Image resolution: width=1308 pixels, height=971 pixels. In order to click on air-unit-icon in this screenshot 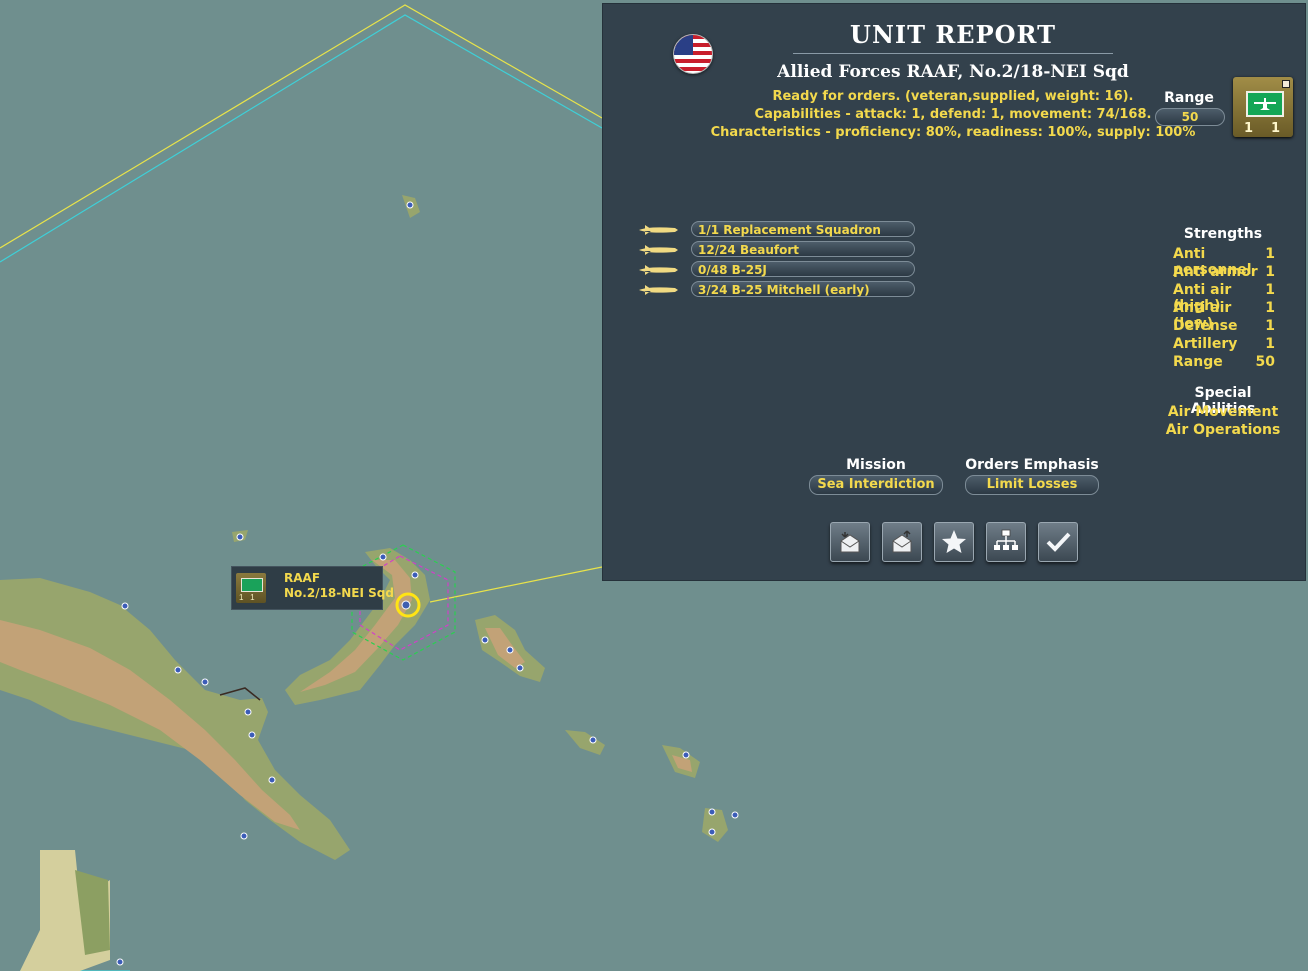, I will do `click(1265, 104)`.